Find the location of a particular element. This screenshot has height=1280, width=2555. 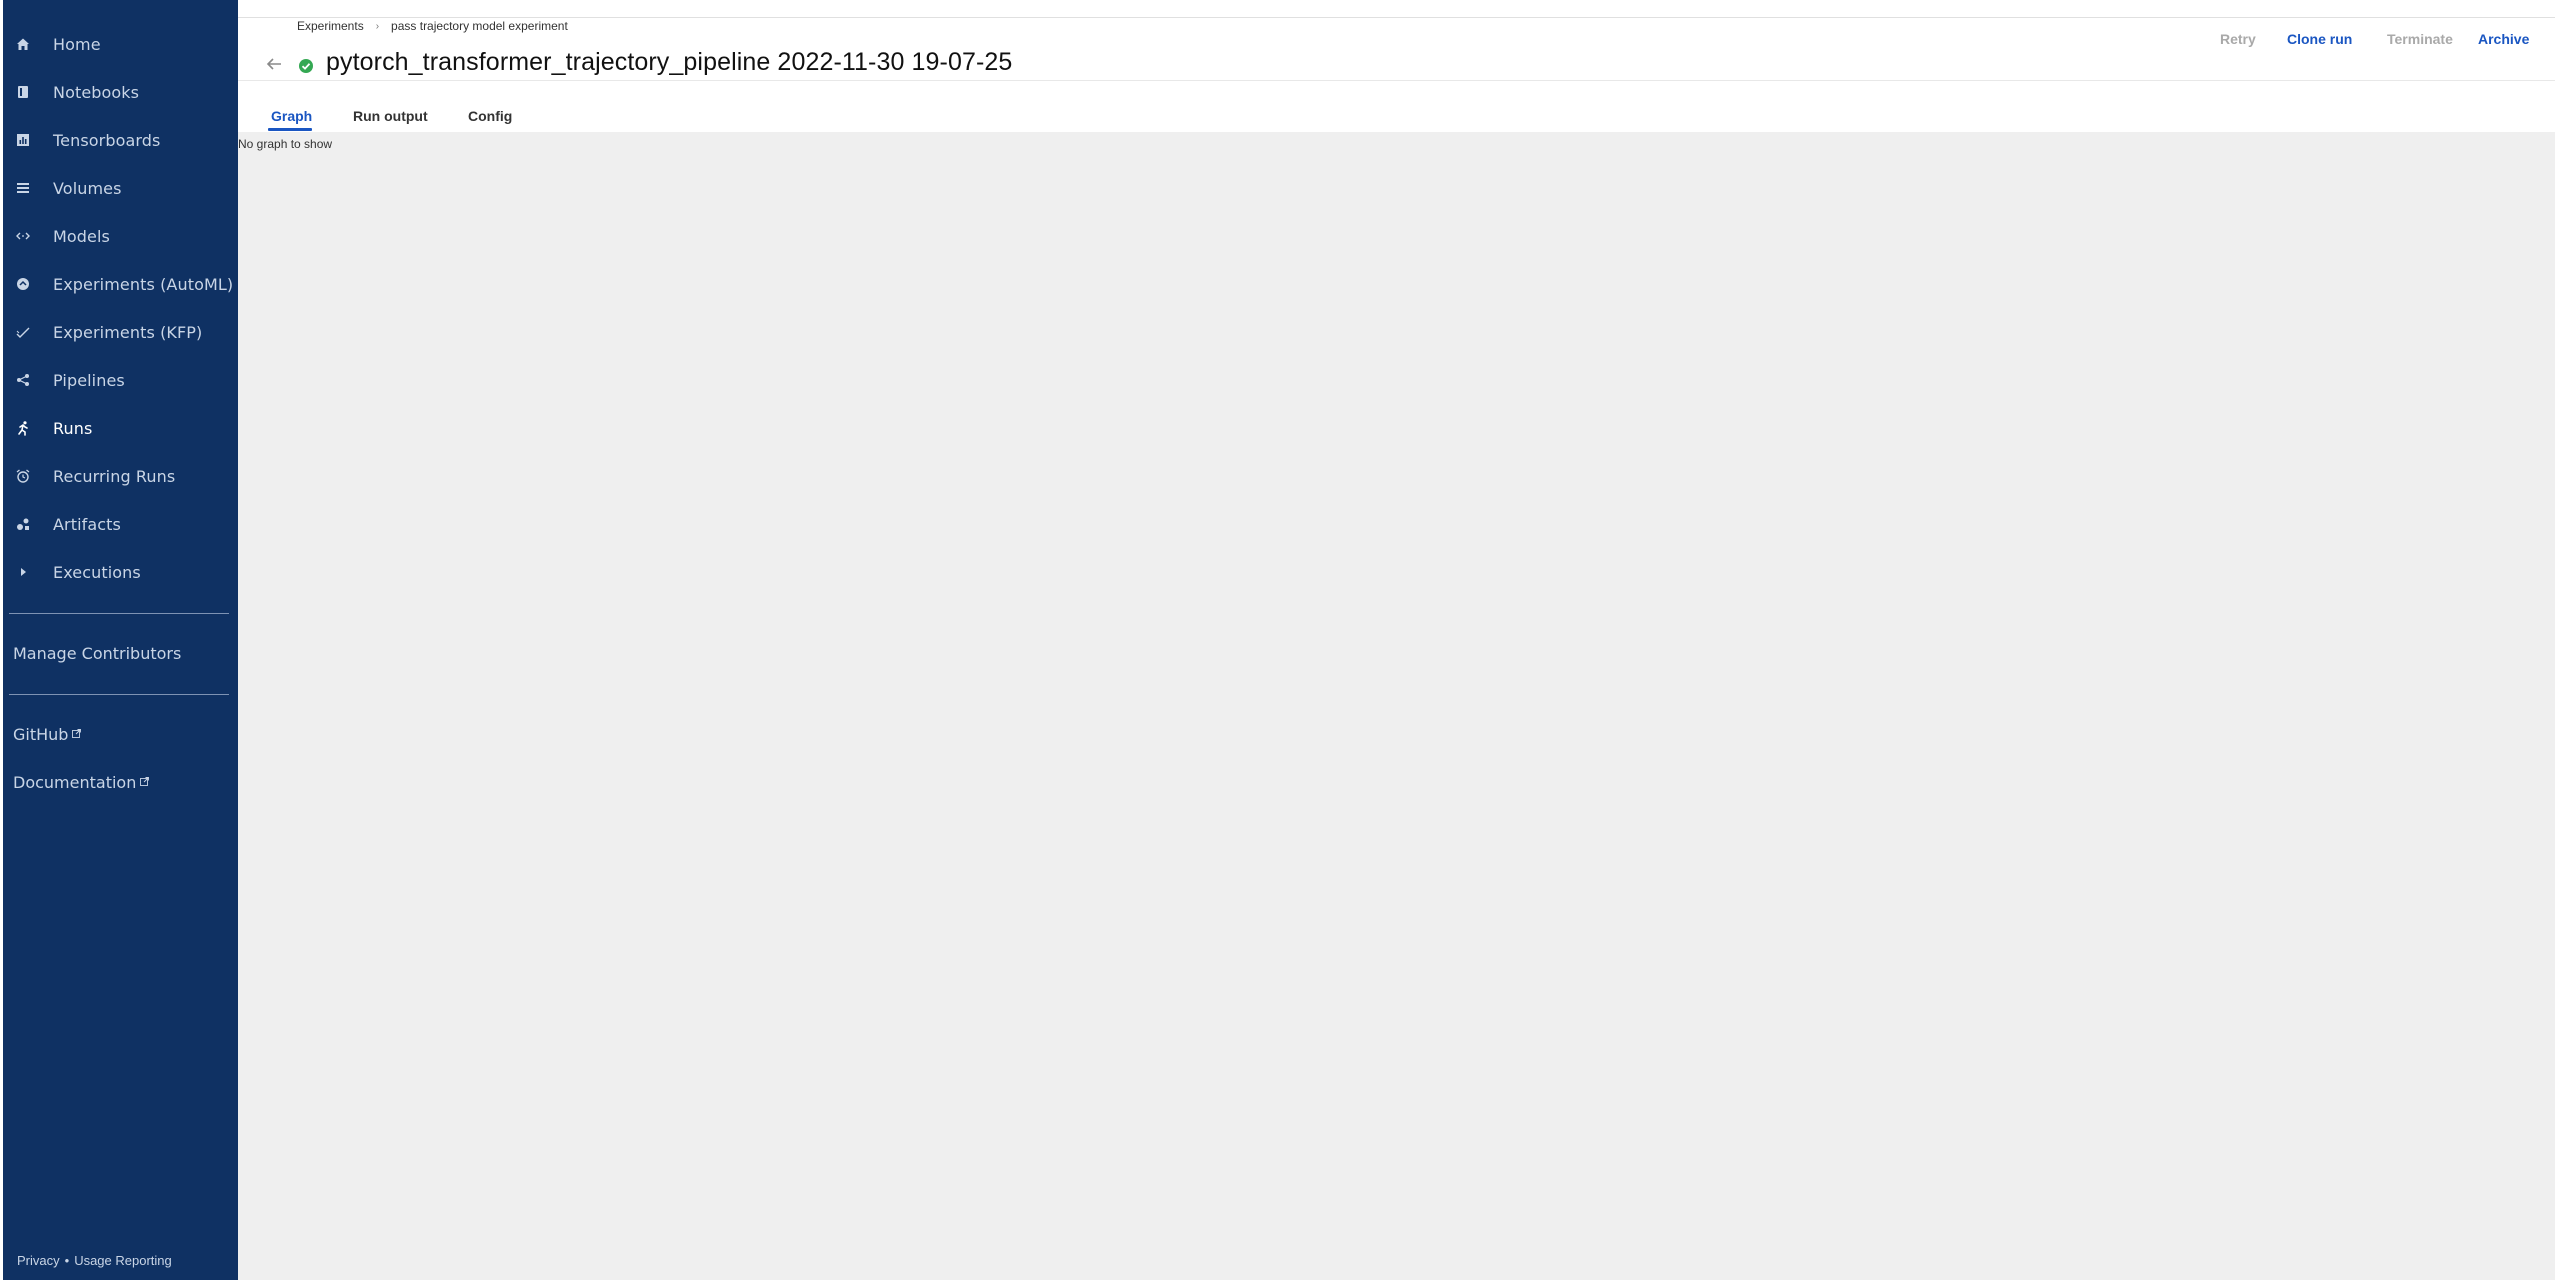

sidebar-item-label: Models is located at coordinates (81, 236).